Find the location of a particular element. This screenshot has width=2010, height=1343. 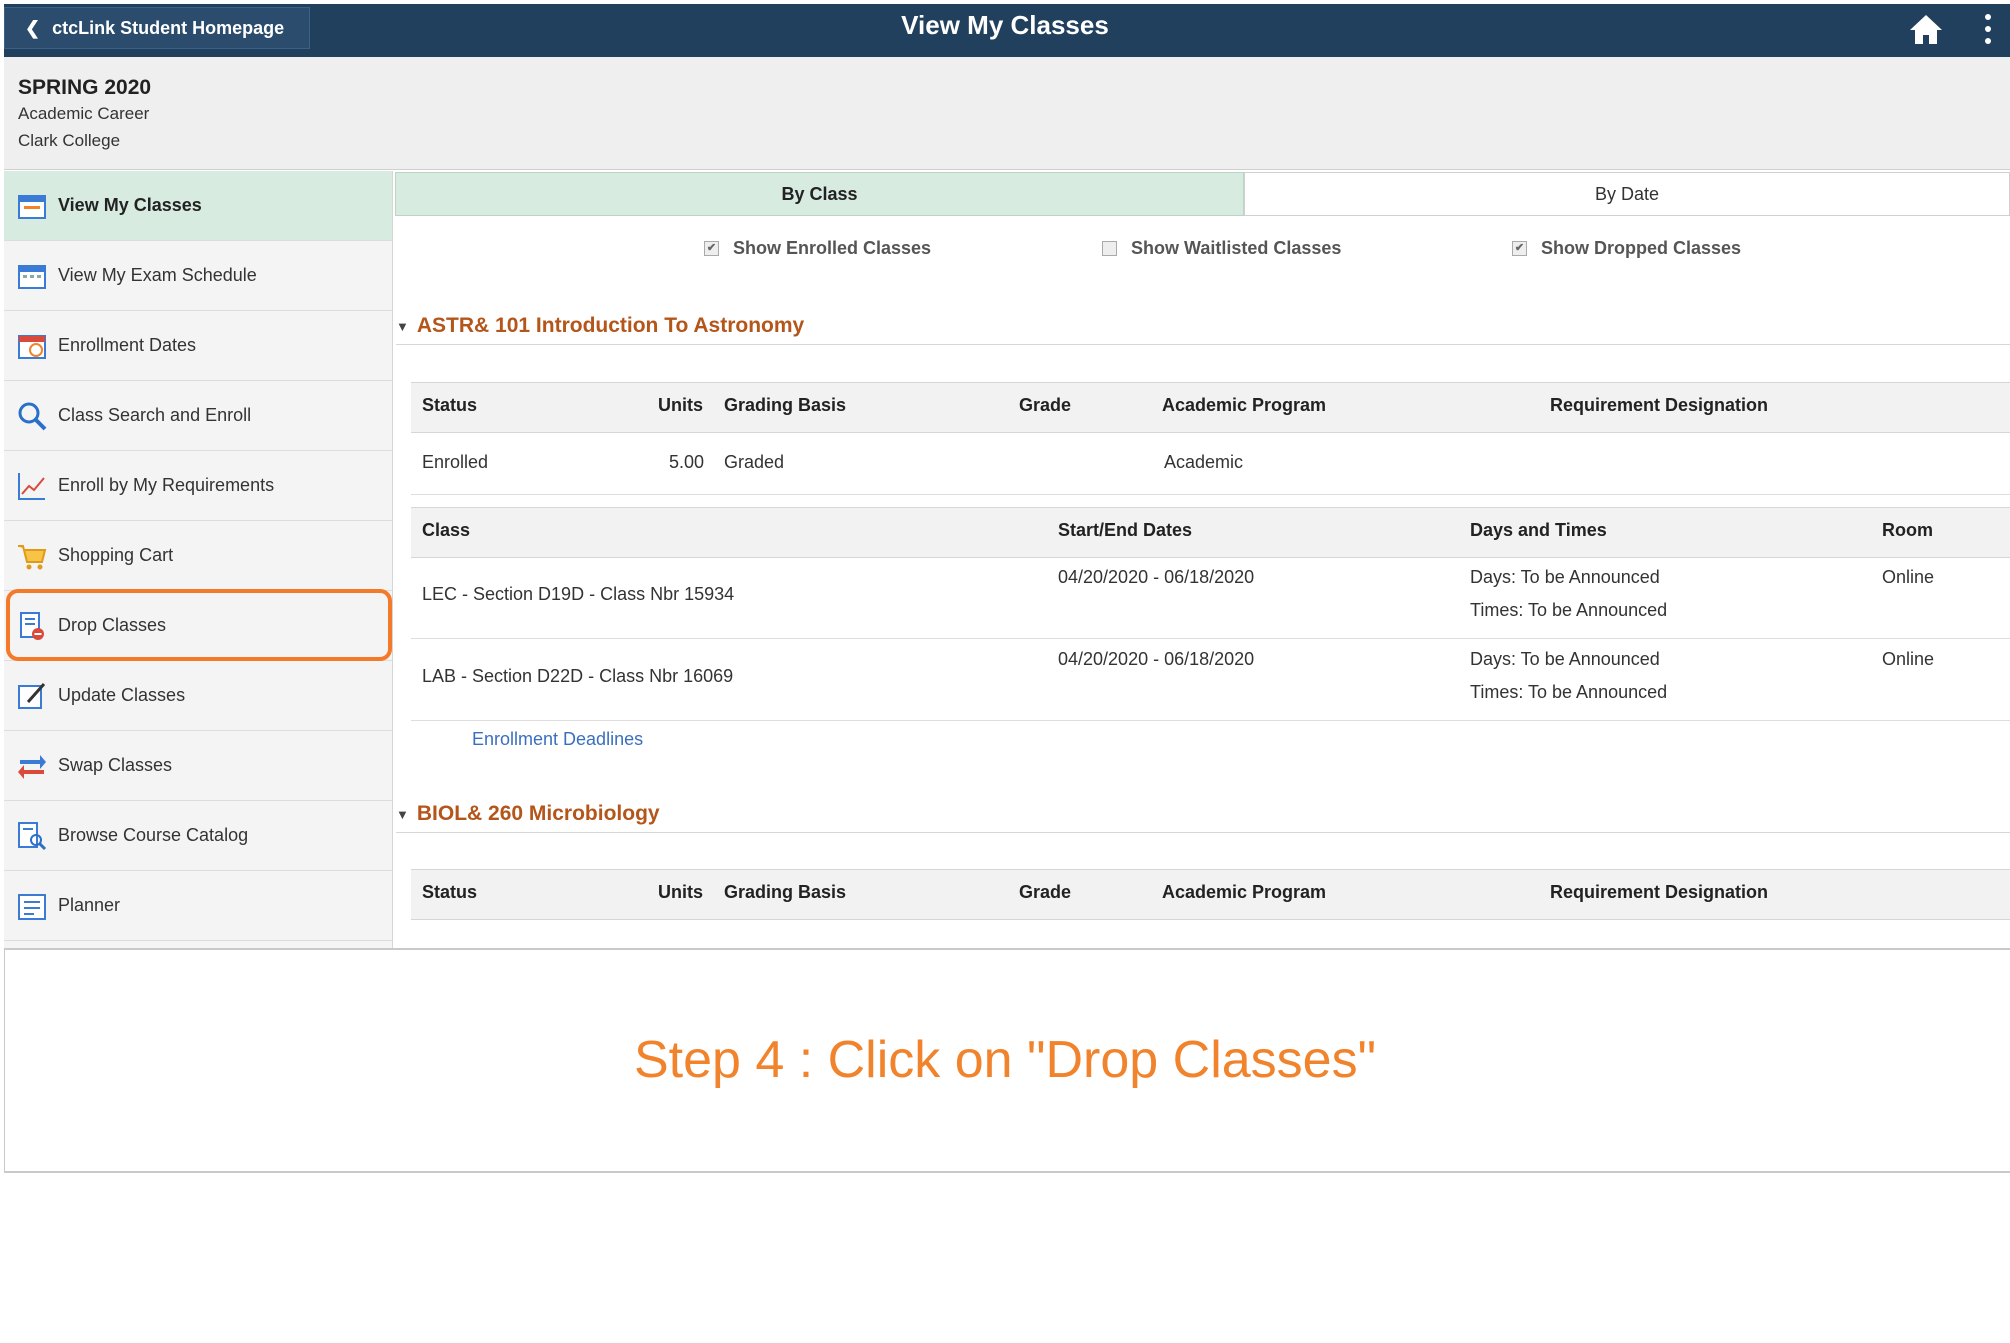

col-class: Class is located at coordinates (446, 530).